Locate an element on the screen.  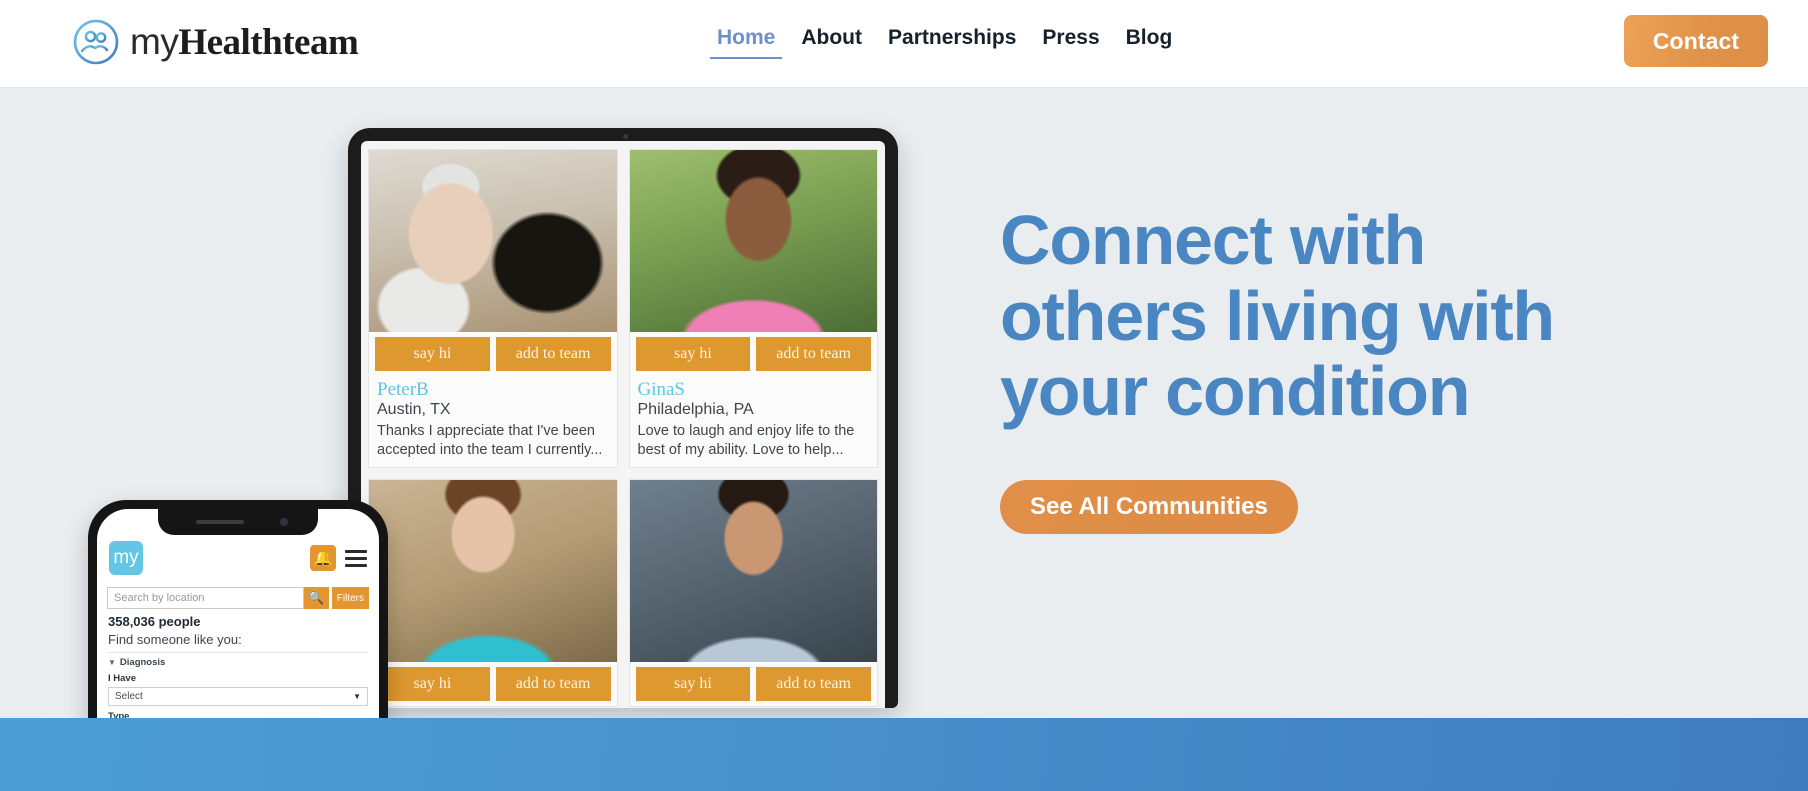
profile-name: PeterB is located at coordinates (493, 388).